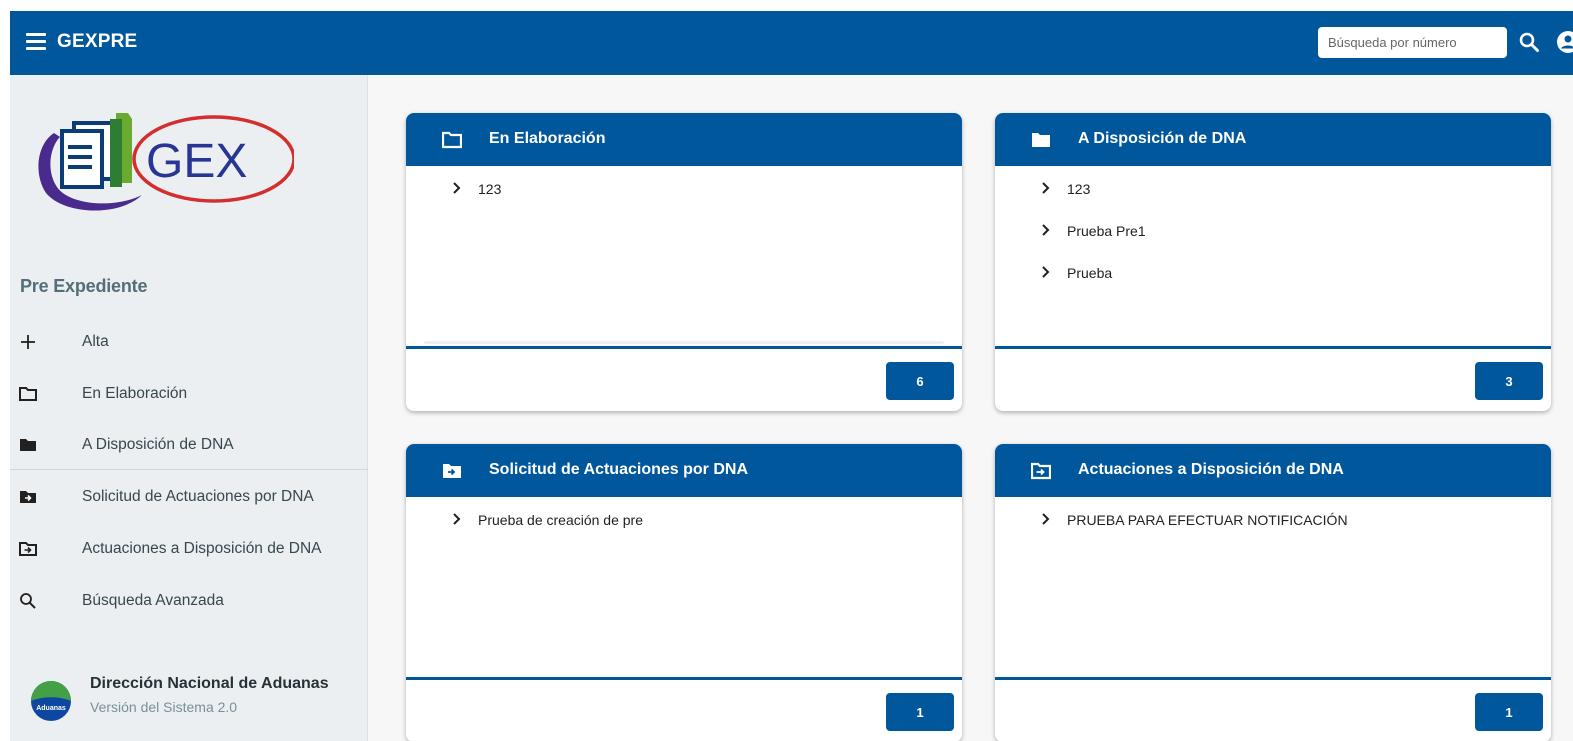 Image resolution: width=1573 pixels, height=741 pixels. I want to click on list-item: Prueba Pre1, so click(1273, 229).